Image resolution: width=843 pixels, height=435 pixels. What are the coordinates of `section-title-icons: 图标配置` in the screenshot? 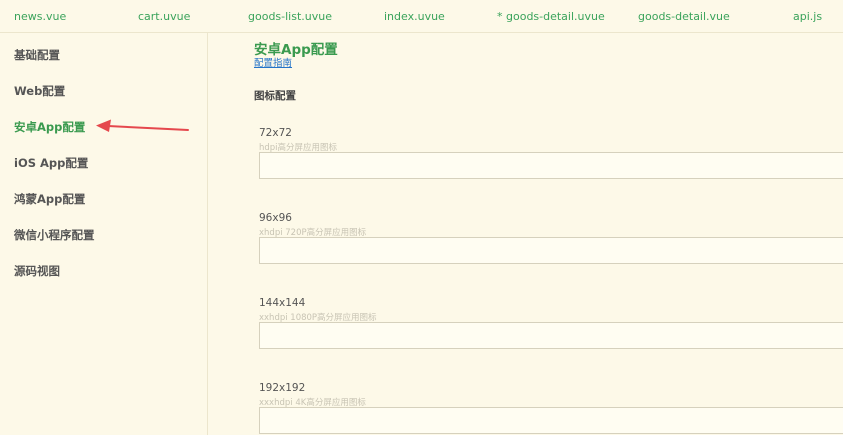 It's located at (275, 96).